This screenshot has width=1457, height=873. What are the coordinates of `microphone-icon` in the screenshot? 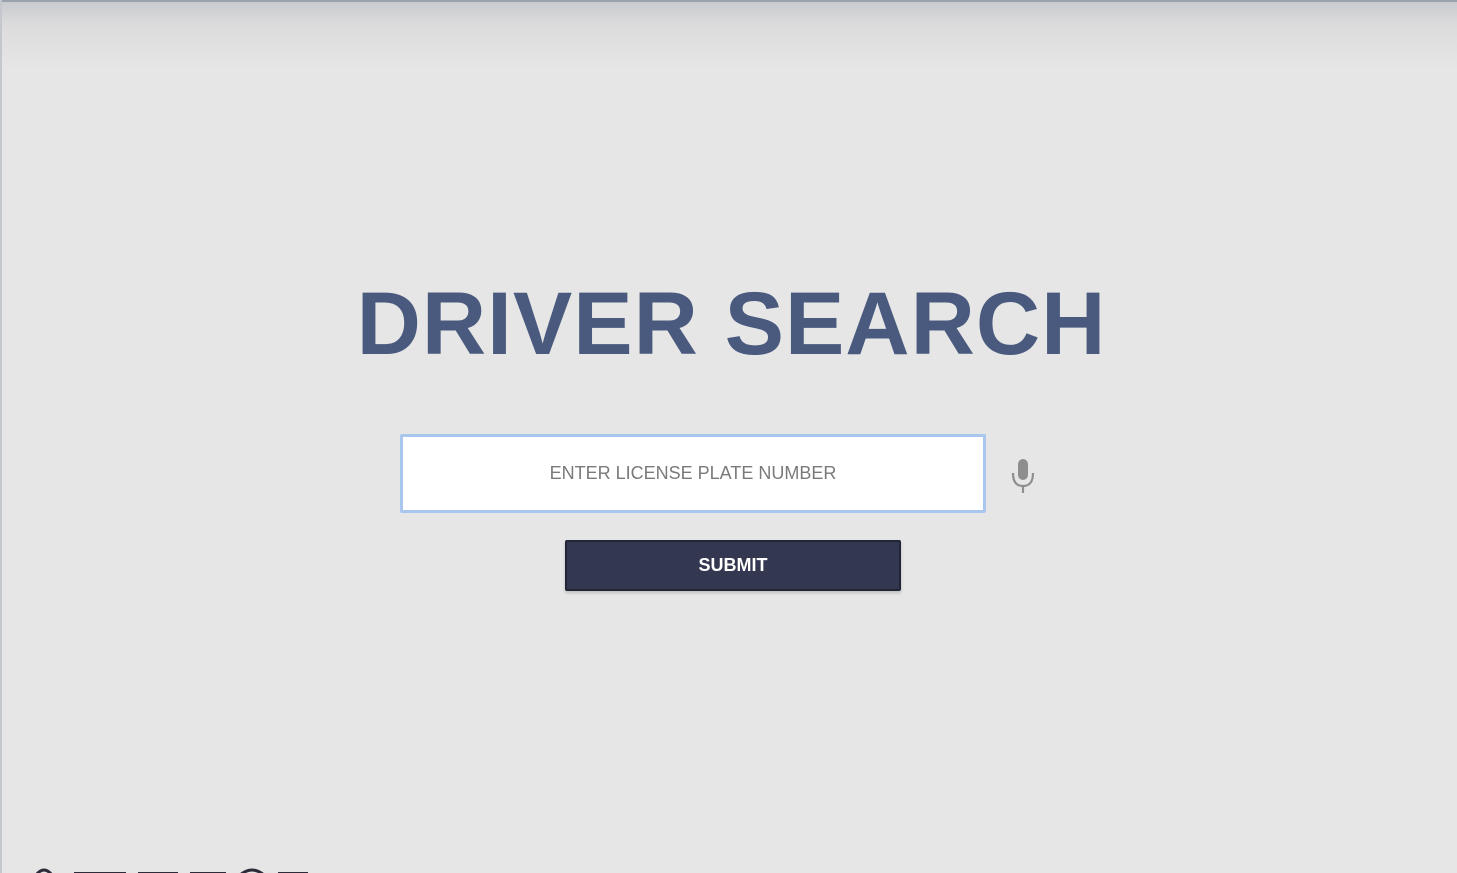 It's located at (1023, 477).